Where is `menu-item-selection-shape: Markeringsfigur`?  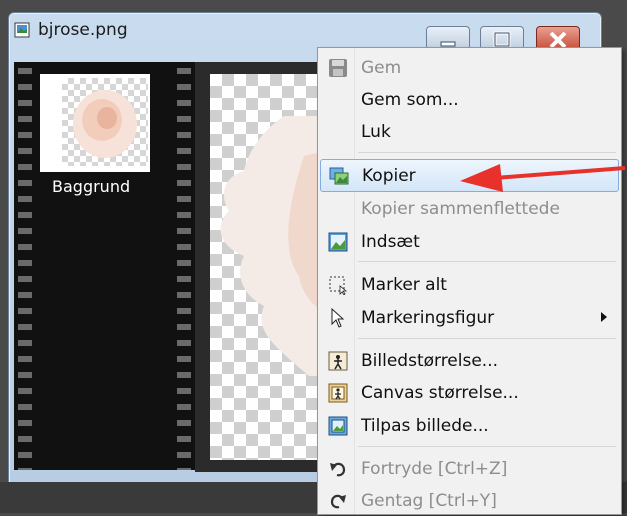 menu-item-selection-shape: Markeringsfigur is located at coordinates (468, 317).